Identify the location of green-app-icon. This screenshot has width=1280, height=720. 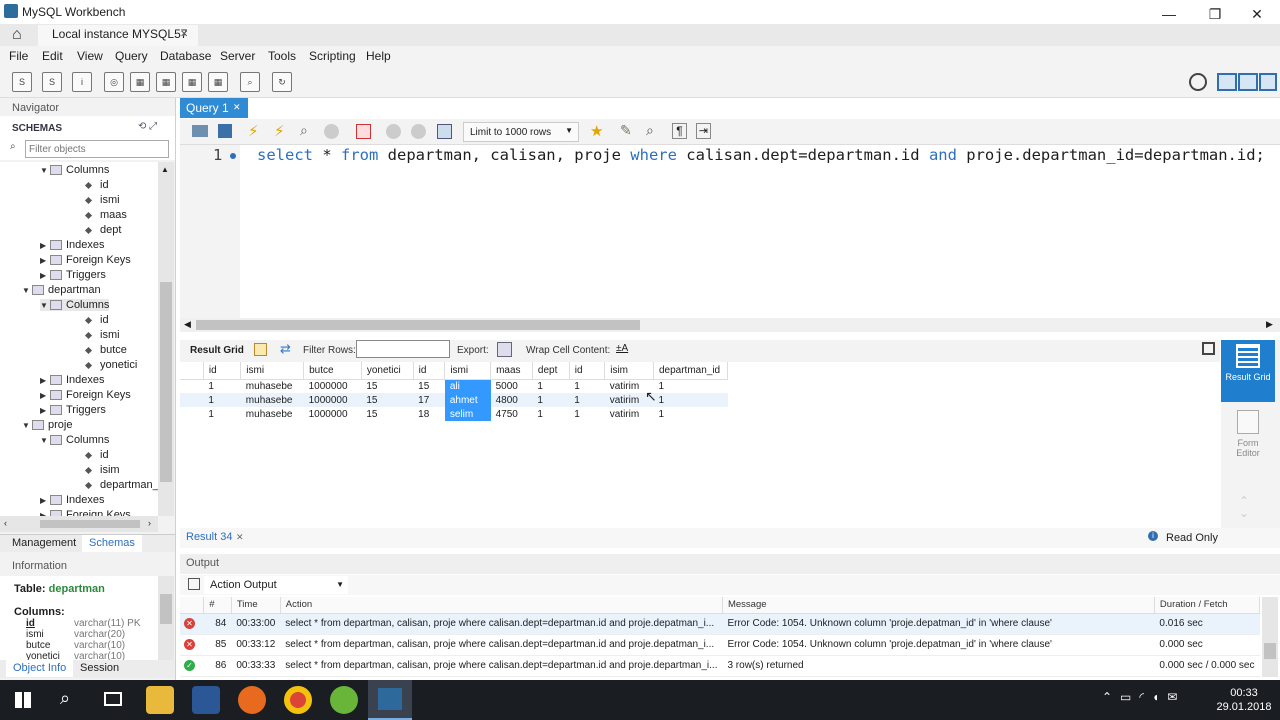
(344, 700).